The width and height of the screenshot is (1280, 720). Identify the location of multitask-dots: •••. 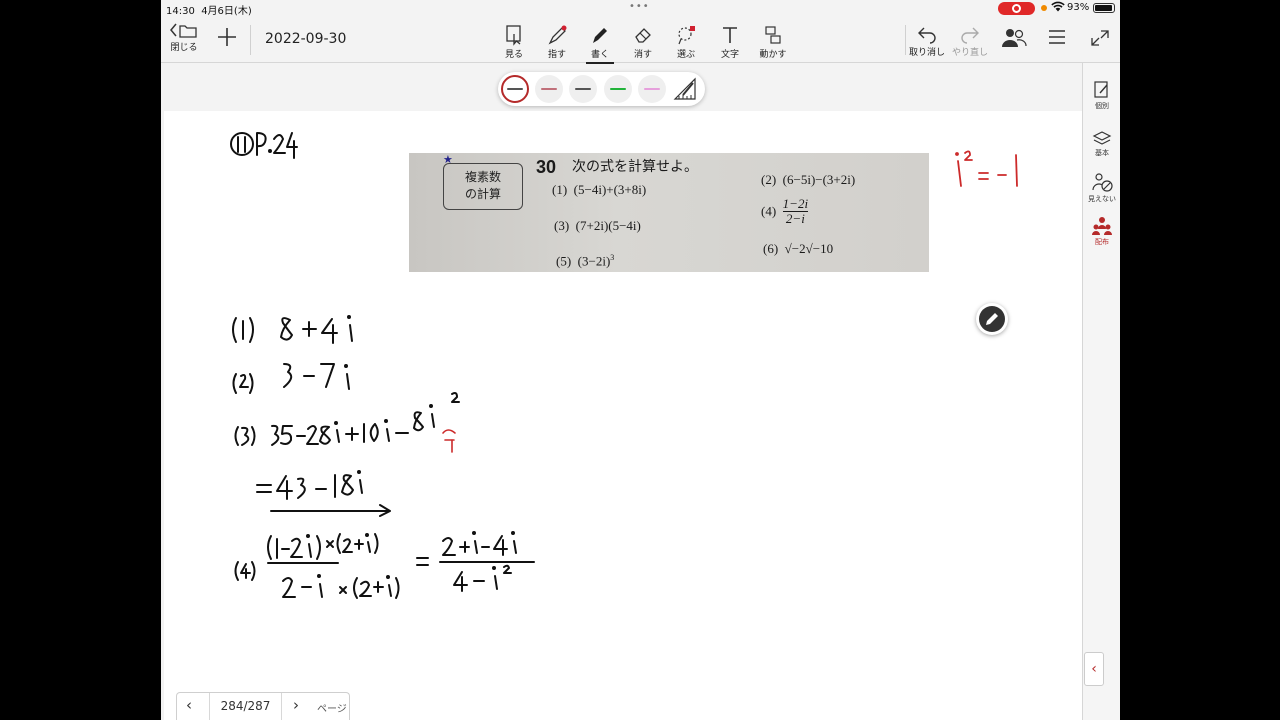
(639, 6).